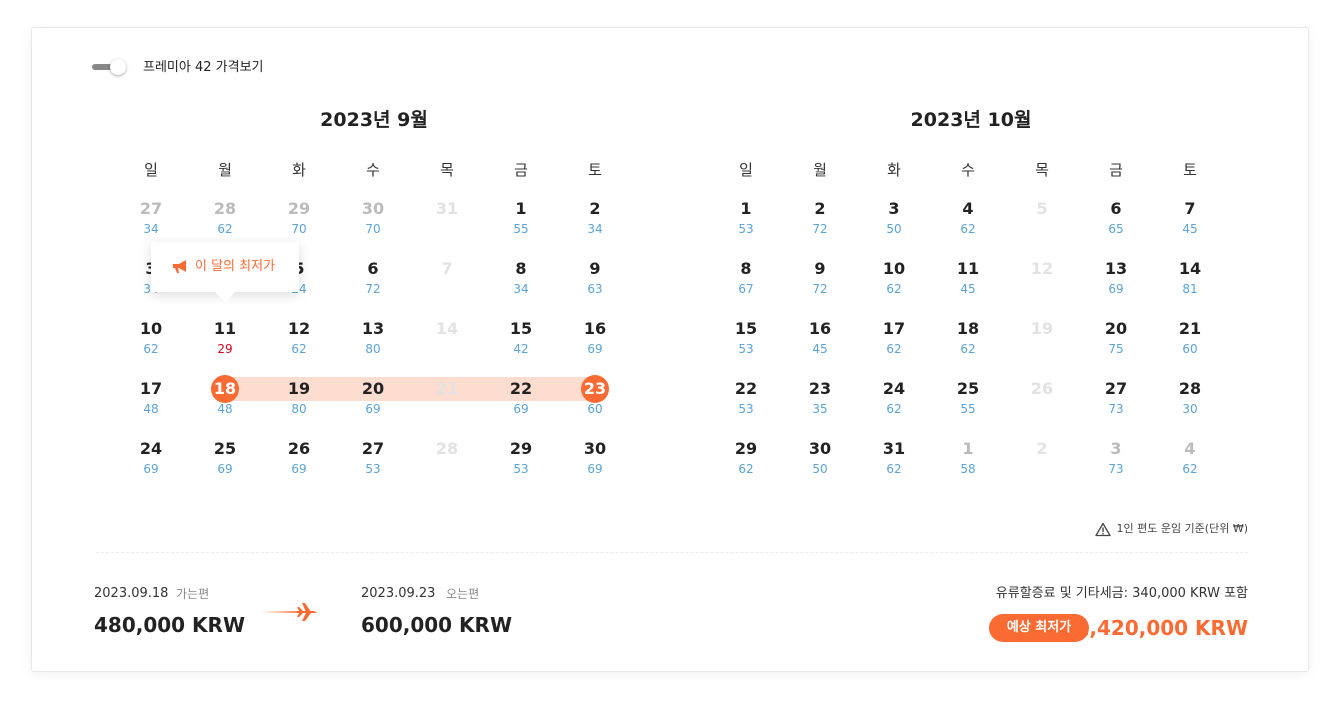  What do you see at coordinates (521, 448) in the screenshot?
I see `day-number: 29` at bounding box center [521, 448].